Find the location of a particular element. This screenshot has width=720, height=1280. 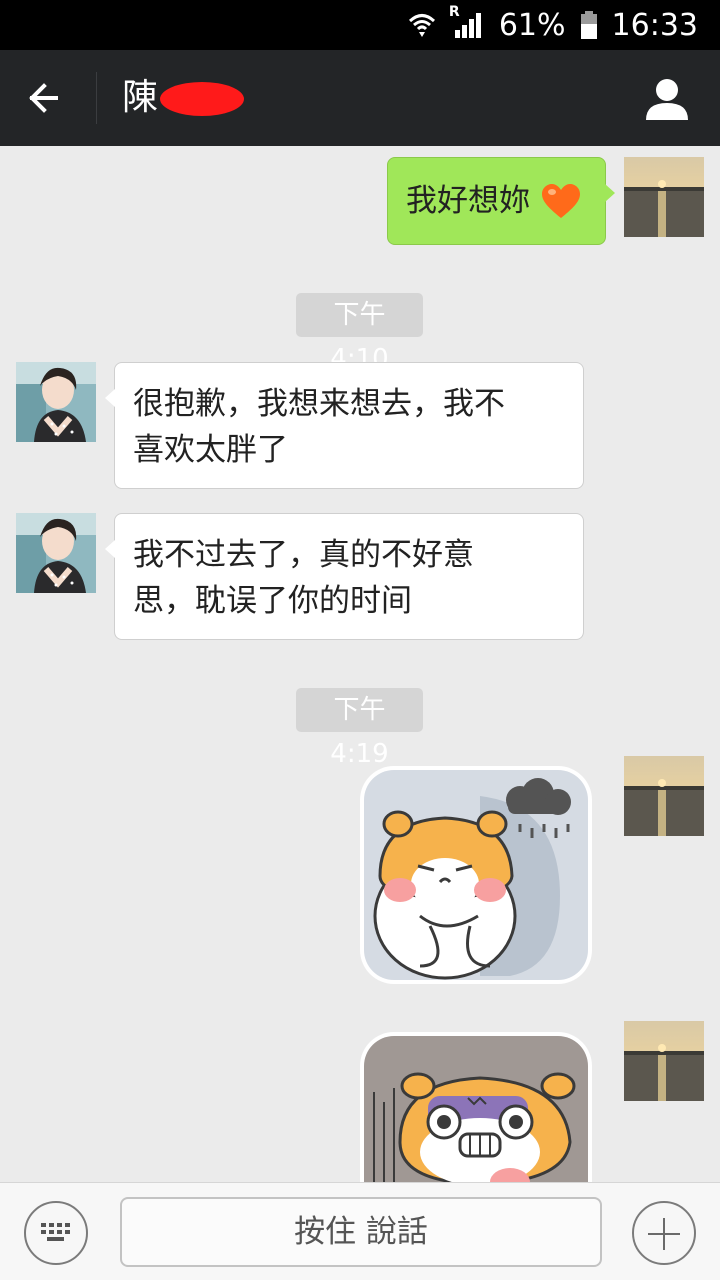

message-line: 思，耽误了你的时间 is located at coordinates (272, 601).